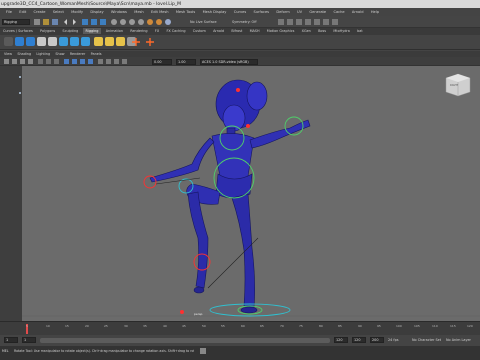  Describe the element at coordinates (306, 31) in the screenshot. I see `tab-xgen: XGen` at that location.